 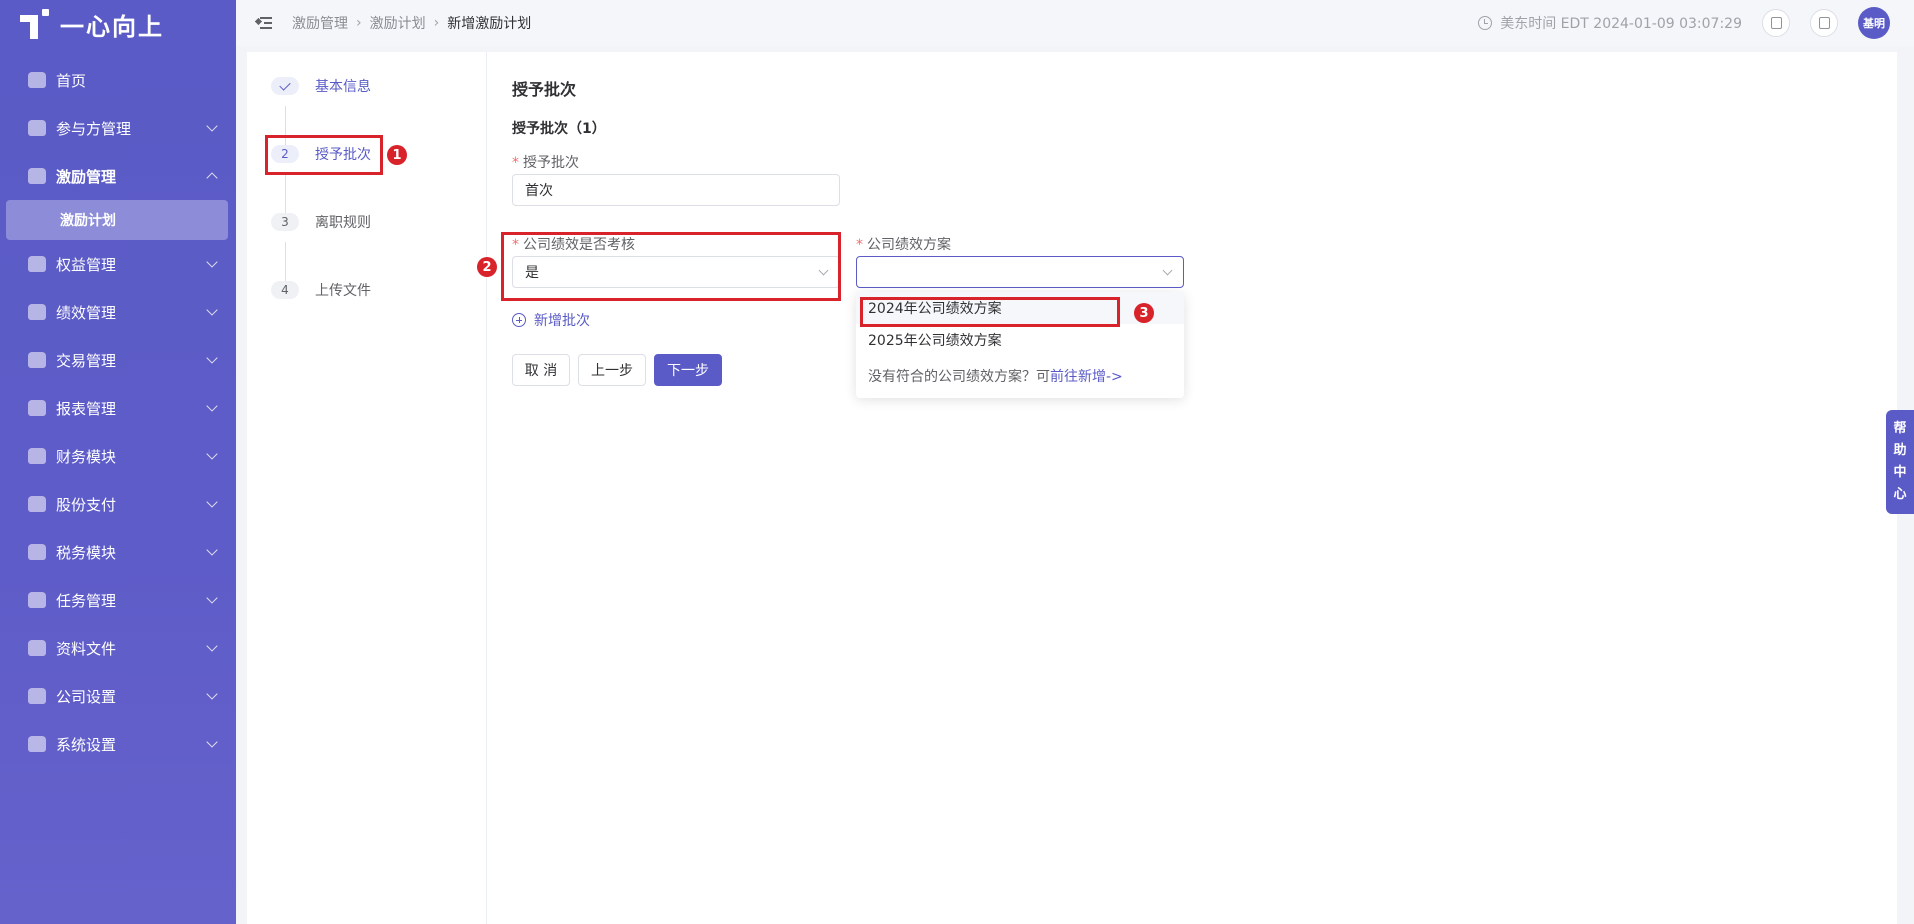 What do you see at coordinates (37, 456) in the screenshot?
I see `finance-icon` at bounding box center [37, 456].